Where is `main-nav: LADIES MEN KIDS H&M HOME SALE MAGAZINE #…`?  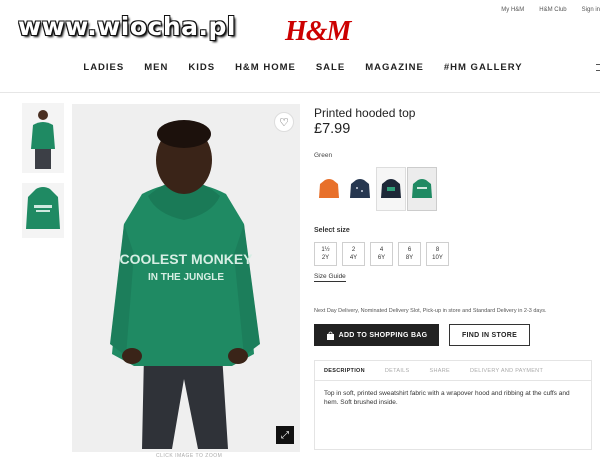 main-nav: LADIES MEN KIDS H&M HOME SALE MAGAZINE #… is located at coordinates (300, 67).